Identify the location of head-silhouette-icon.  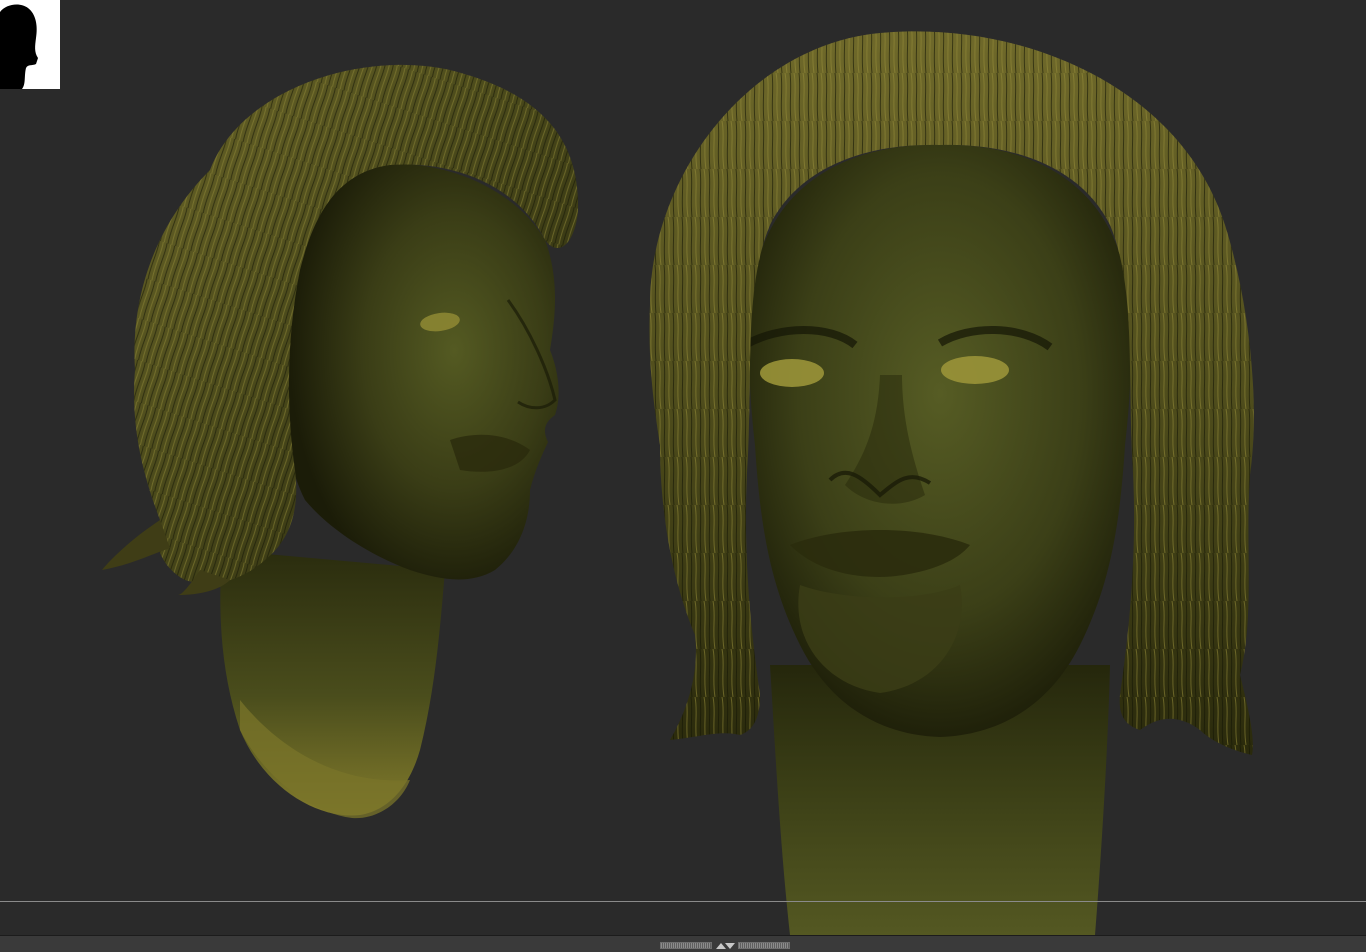
(19, 46).